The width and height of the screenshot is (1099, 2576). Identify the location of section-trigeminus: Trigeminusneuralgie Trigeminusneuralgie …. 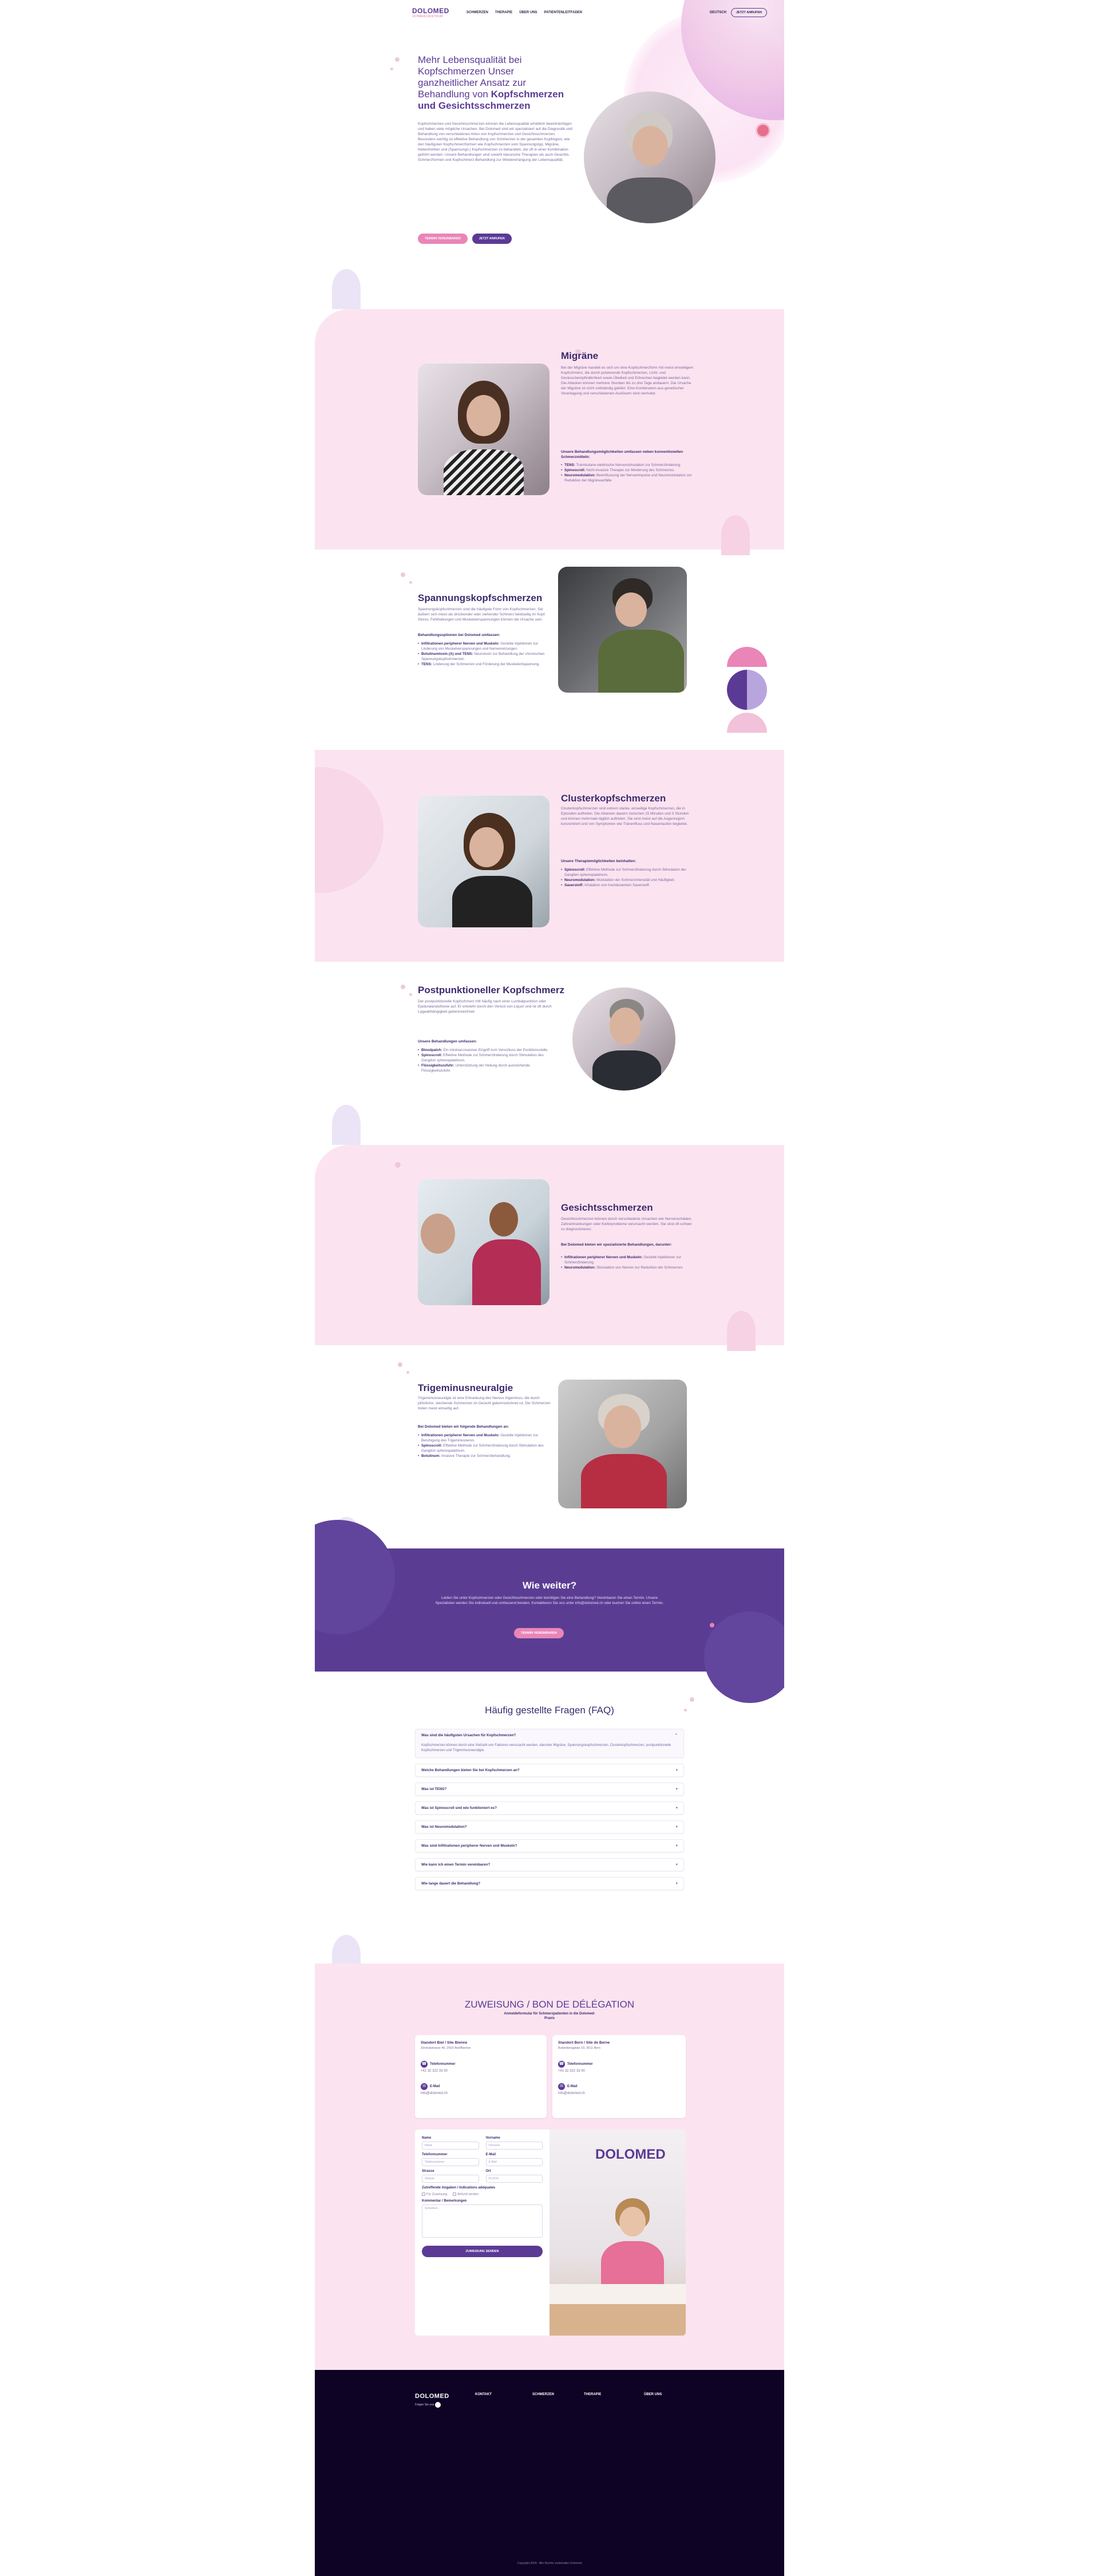
(549, 1451).